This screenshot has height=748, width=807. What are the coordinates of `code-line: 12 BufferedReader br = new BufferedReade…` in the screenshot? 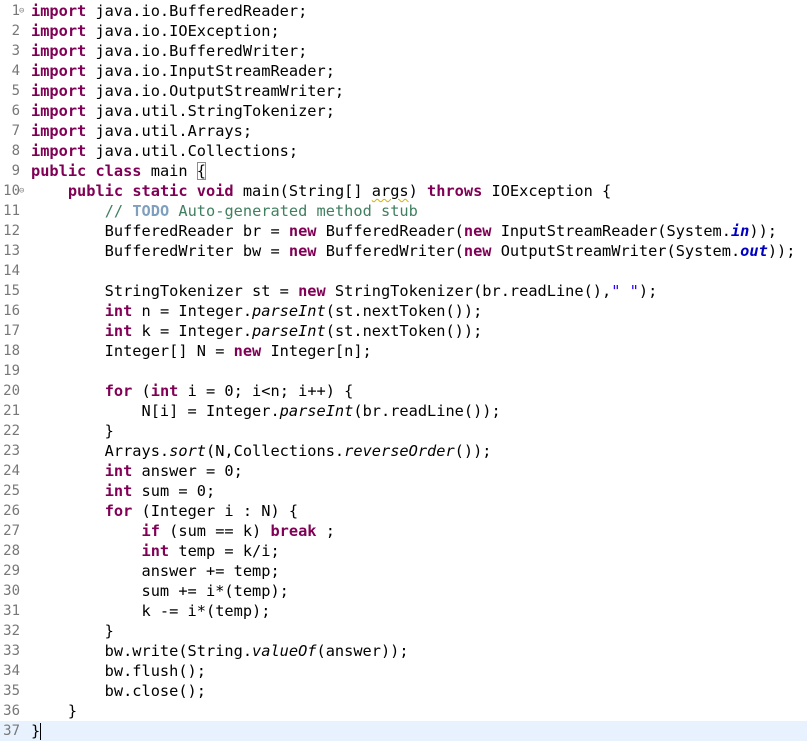 It's located at (403, 231).